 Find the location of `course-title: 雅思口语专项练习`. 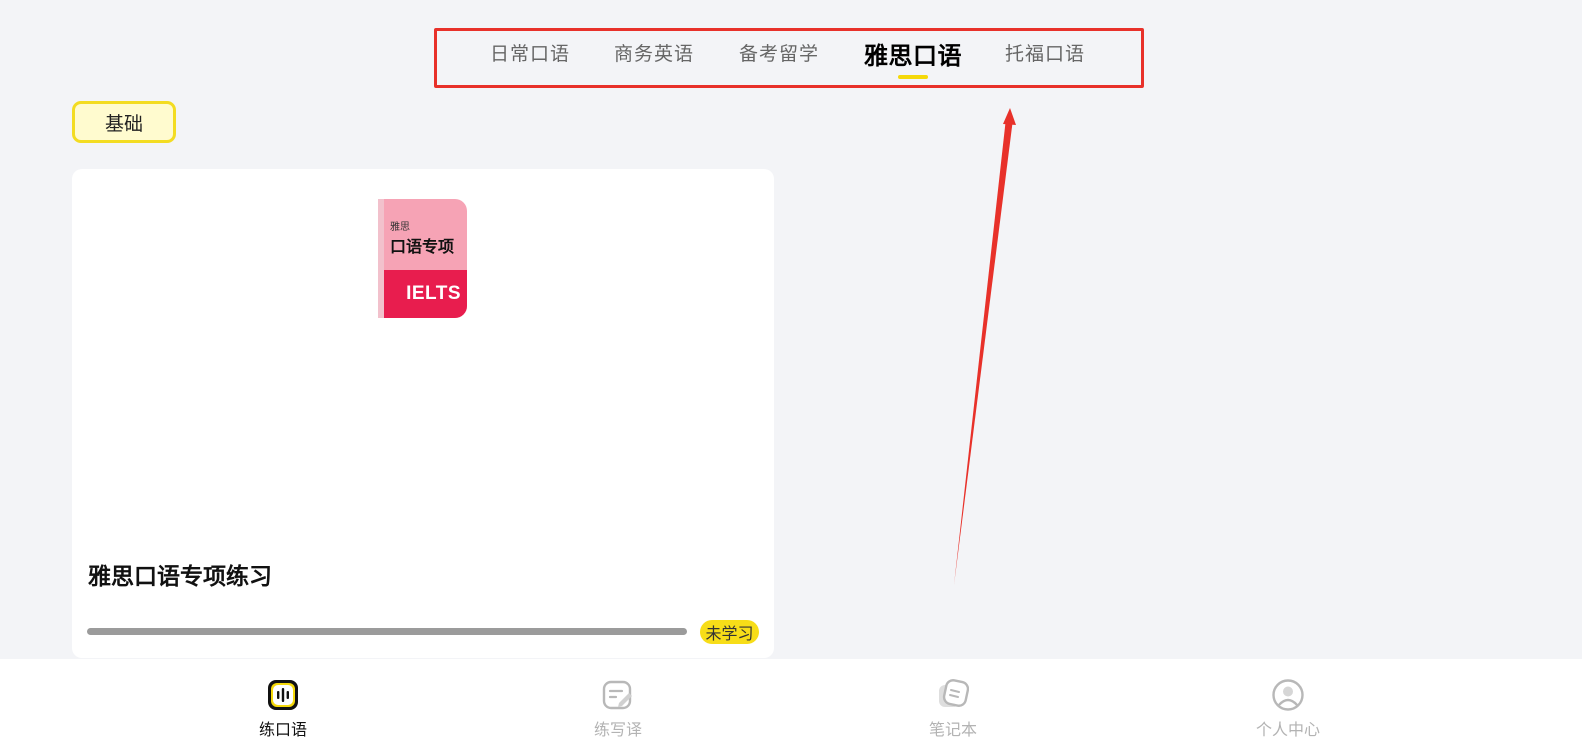

course-title: 雅思口语专项练习 is located at coordinates (180, 577).